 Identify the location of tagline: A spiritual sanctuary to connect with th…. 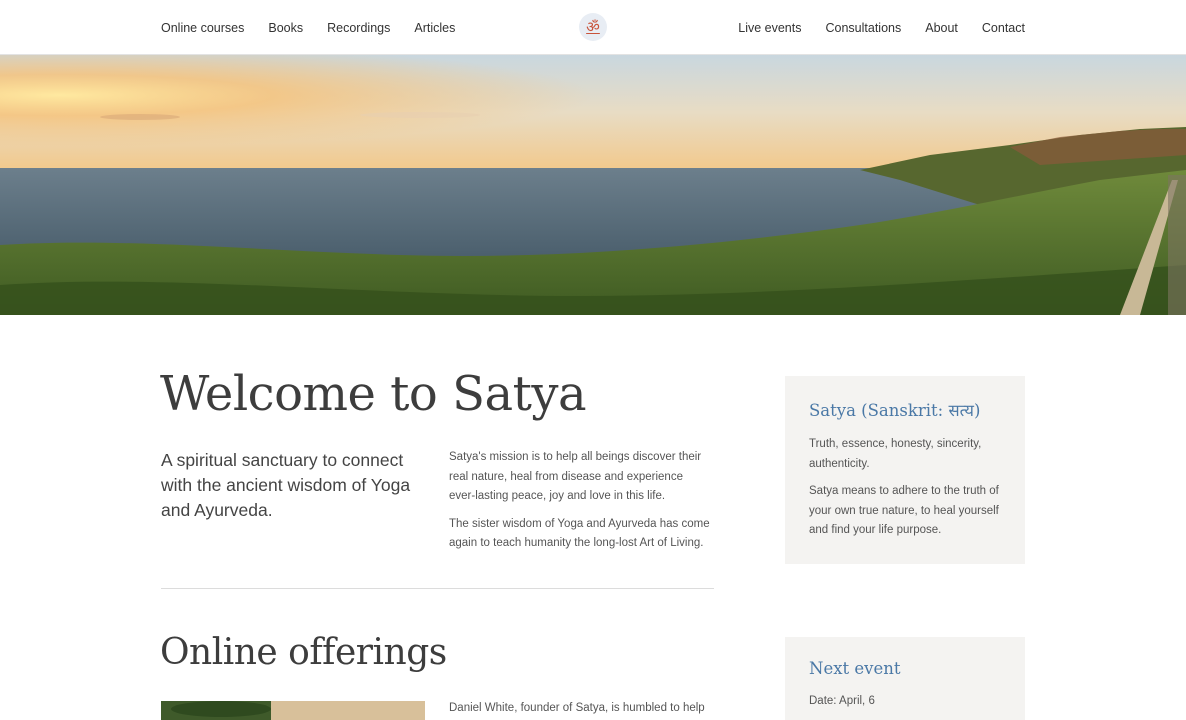
(286, 485).